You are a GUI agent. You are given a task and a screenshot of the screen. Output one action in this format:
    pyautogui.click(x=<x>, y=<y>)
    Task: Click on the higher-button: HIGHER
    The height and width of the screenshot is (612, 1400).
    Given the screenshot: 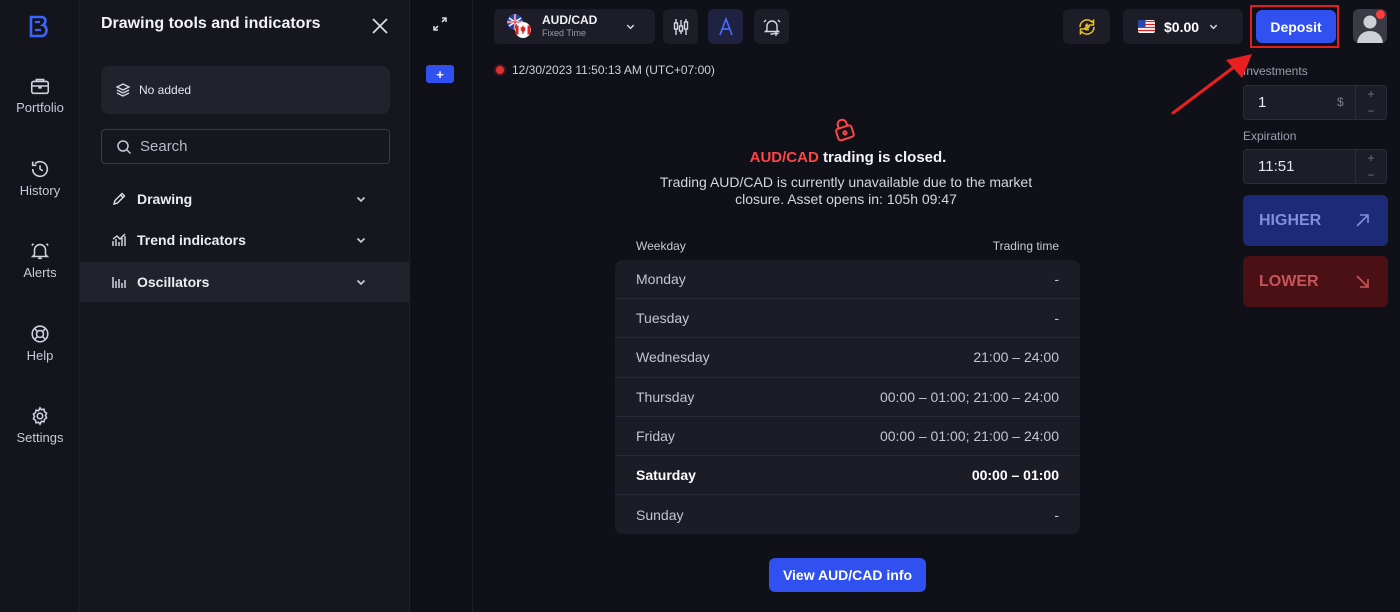 What is the action you would take?
    pyautogui.click(x=1315, y=220)
    